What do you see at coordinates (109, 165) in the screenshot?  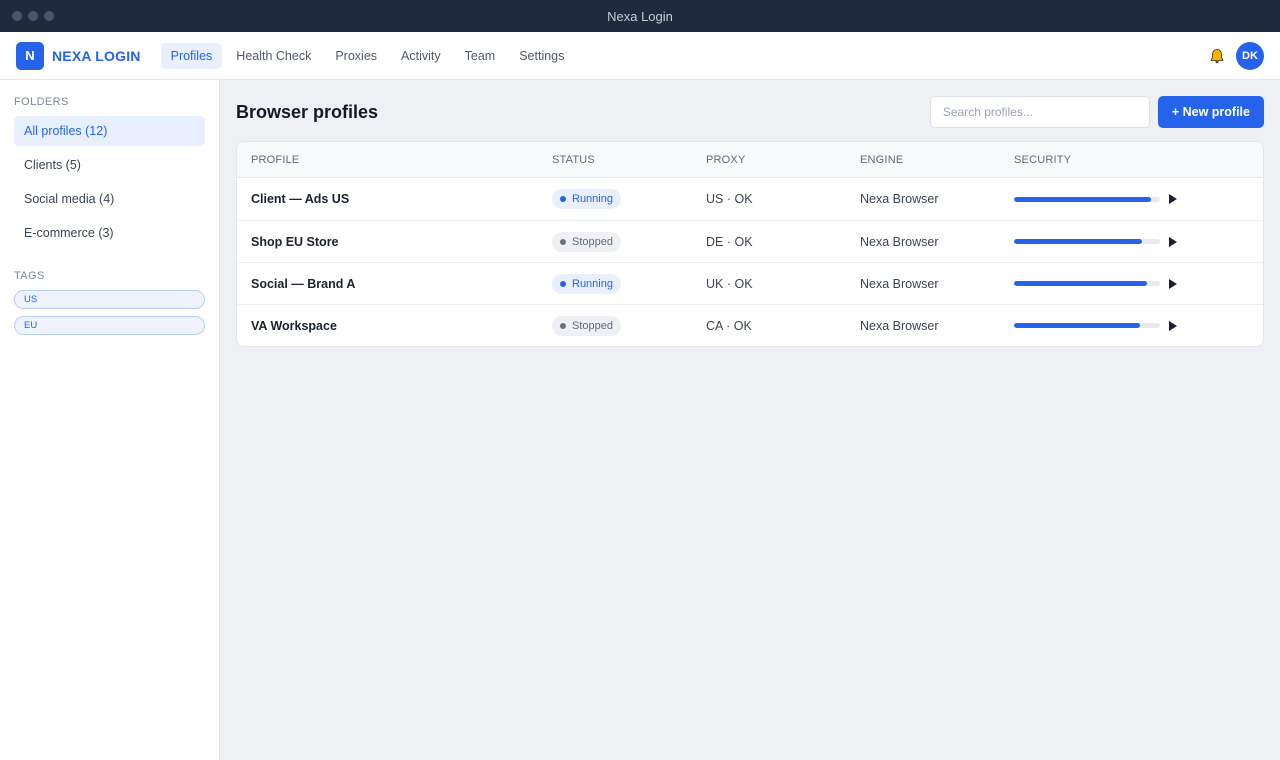 I see `folder-clients: Clients (5)` at bounding box center [109, 165].